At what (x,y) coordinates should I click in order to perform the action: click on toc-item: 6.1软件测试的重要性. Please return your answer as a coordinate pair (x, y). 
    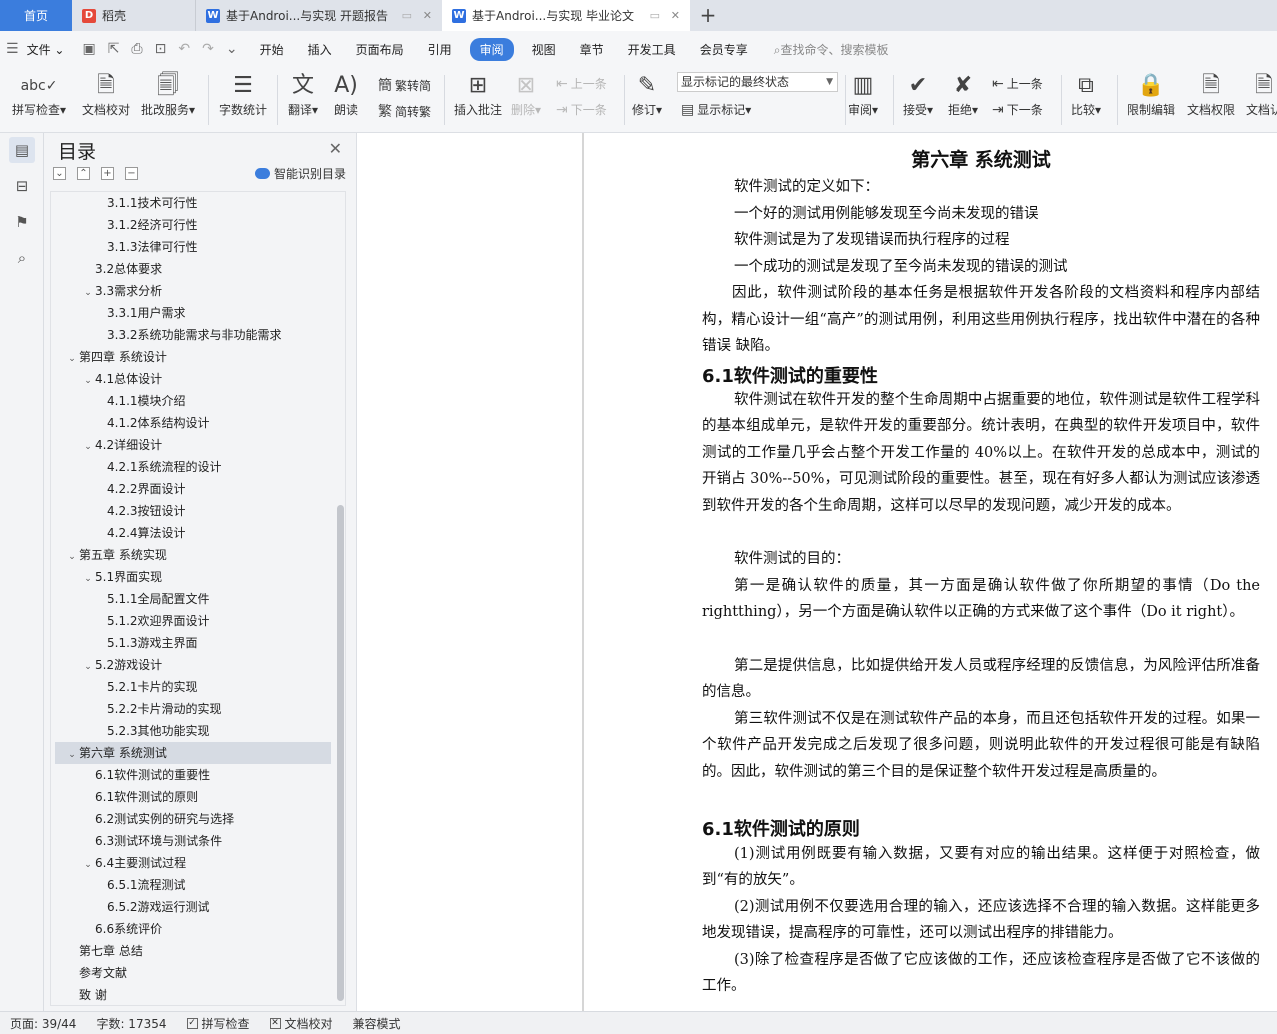
    Looking at the image, I should click on (193, 775).